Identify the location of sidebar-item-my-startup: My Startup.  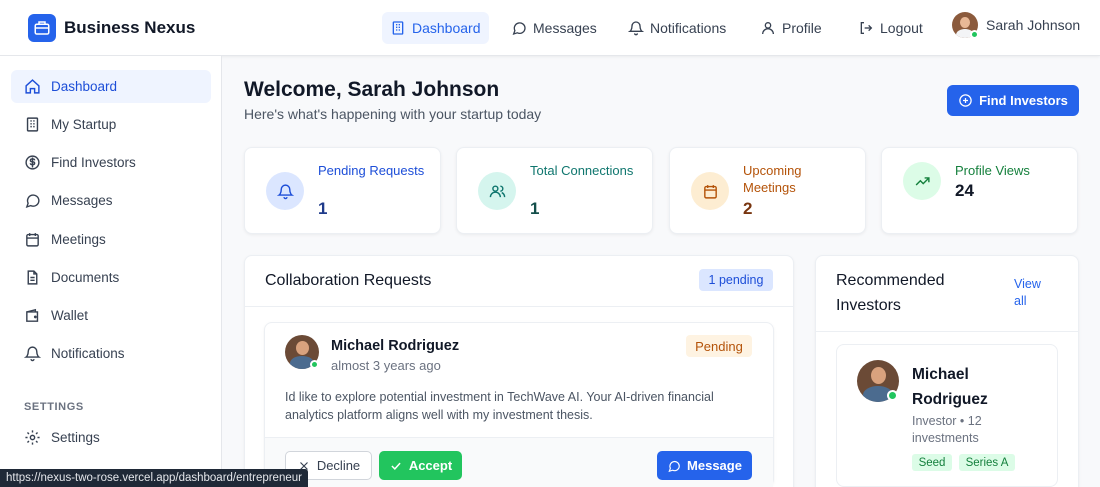
(111, 124).